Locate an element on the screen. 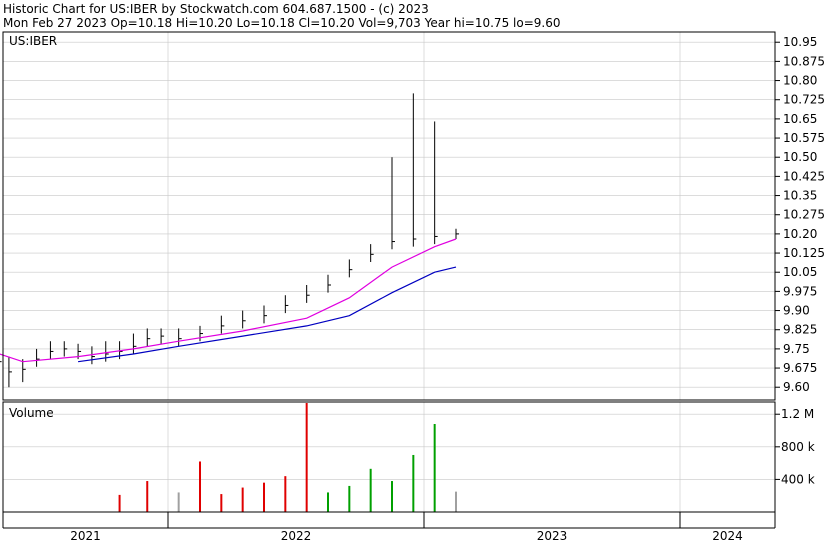 The height and width of the screenshot is (543, 830). moving-average-short-line is located at coordinates (228, 300).